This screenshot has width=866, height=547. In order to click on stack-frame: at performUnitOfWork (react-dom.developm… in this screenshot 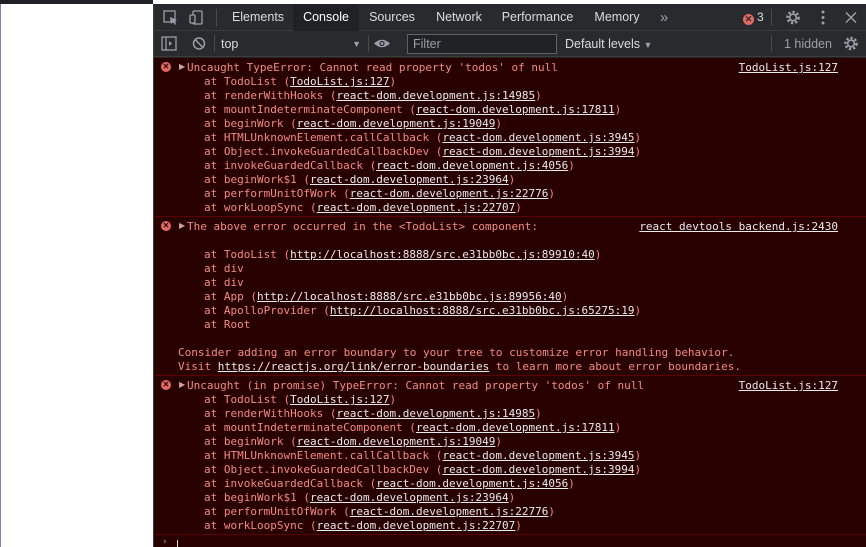, I will do `click(380, 193)`.